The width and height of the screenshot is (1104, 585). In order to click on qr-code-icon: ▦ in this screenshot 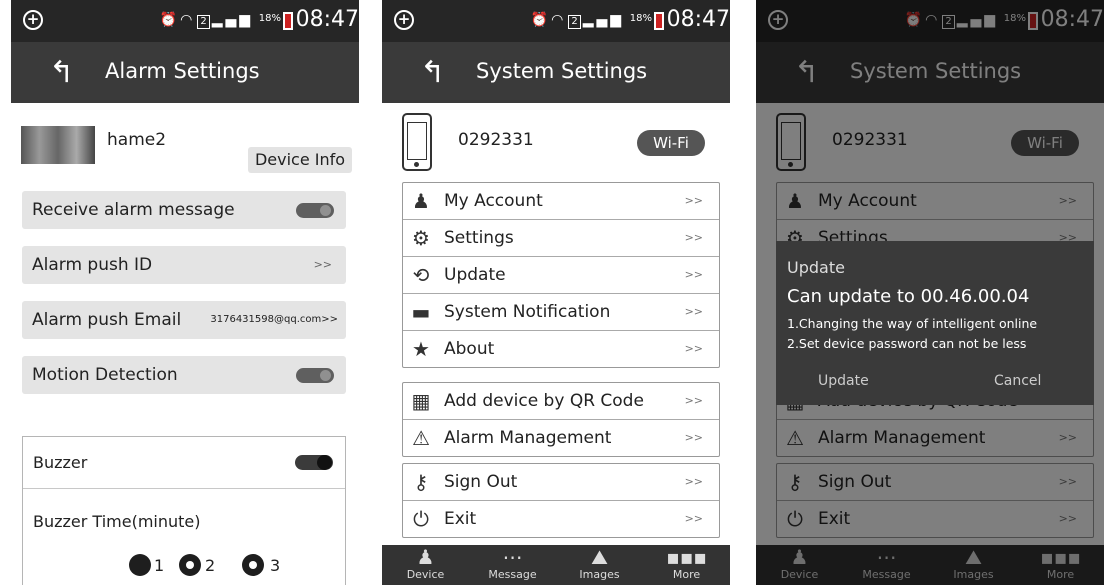, I will do `click(421, 401)`.